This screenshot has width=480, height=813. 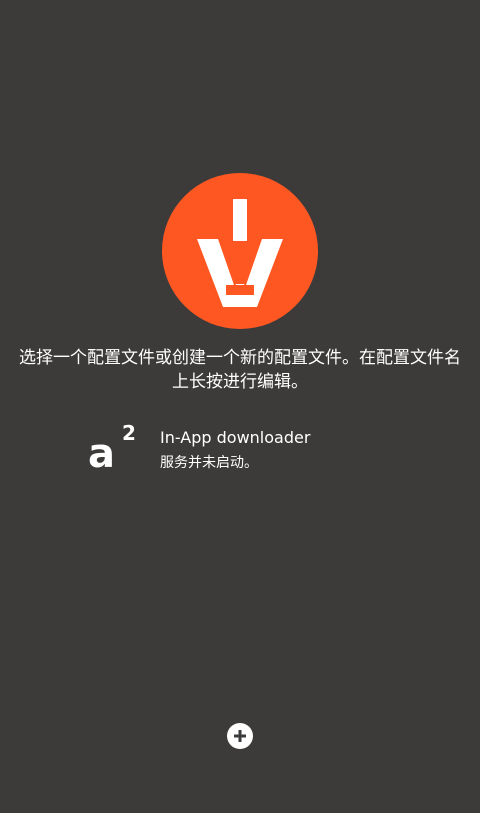 I want to click on add-profile-button, so click(x=240, y=736).